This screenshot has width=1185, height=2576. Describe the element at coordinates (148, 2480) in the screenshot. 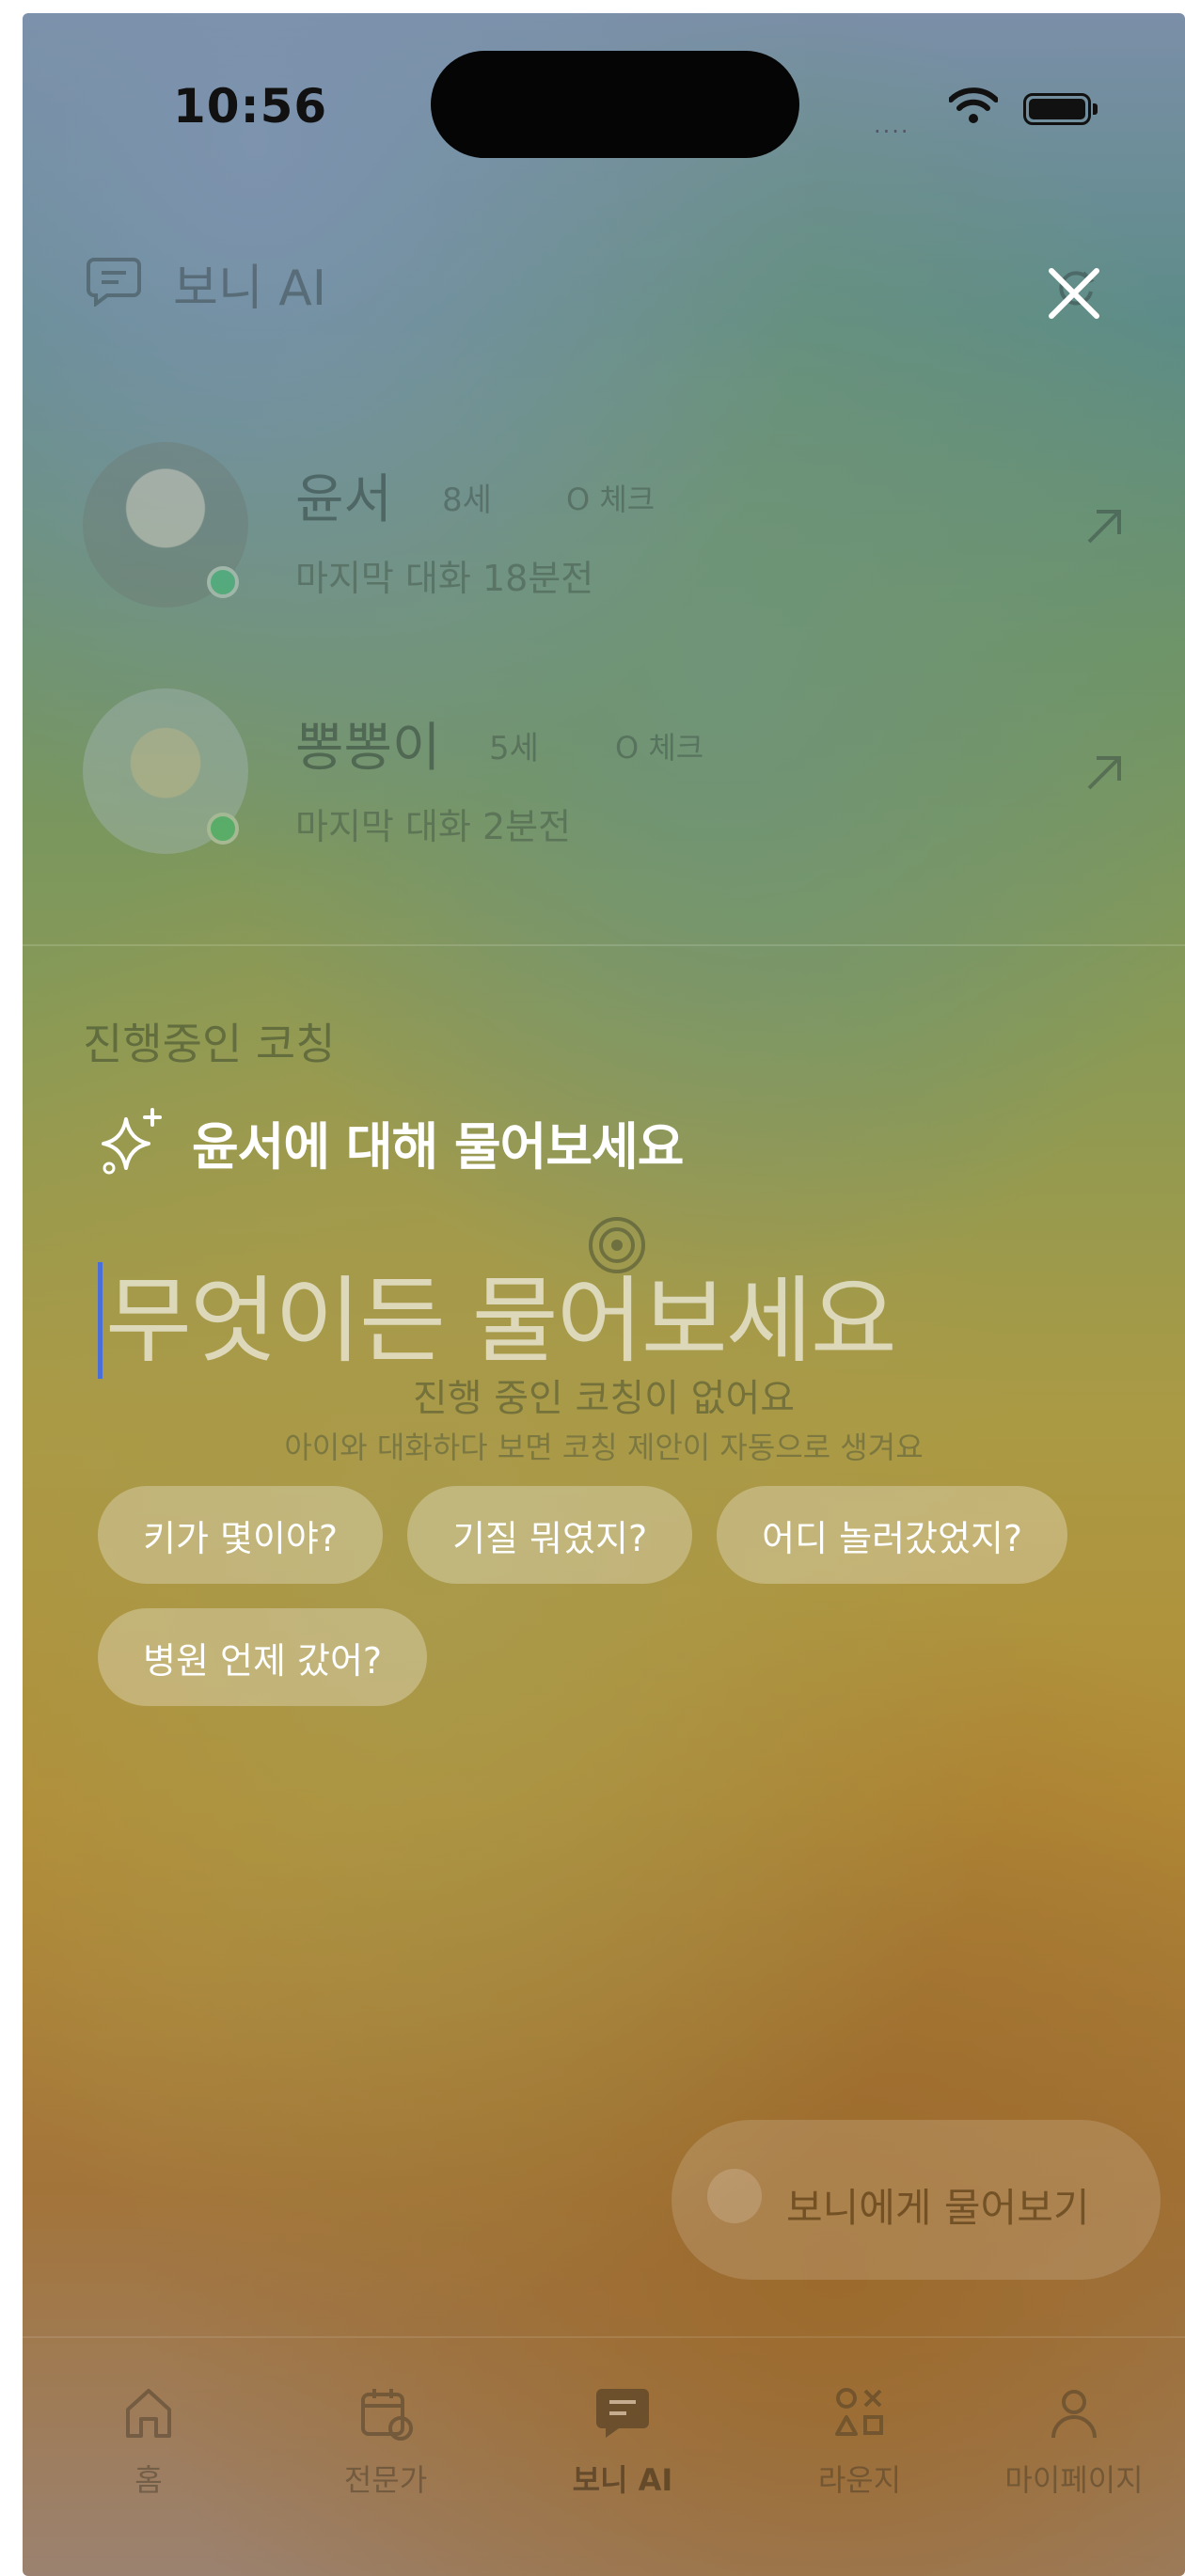

I see `tab-label: 홈` at that location.